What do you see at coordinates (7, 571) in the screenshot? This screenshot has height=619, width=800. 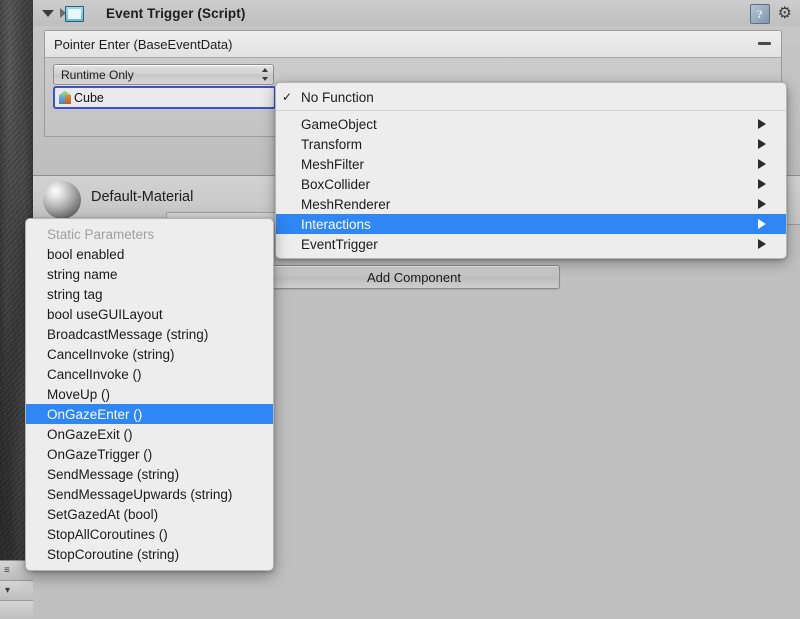 I see `hamburger-icon: ≡` at bounding box center [7, 571].